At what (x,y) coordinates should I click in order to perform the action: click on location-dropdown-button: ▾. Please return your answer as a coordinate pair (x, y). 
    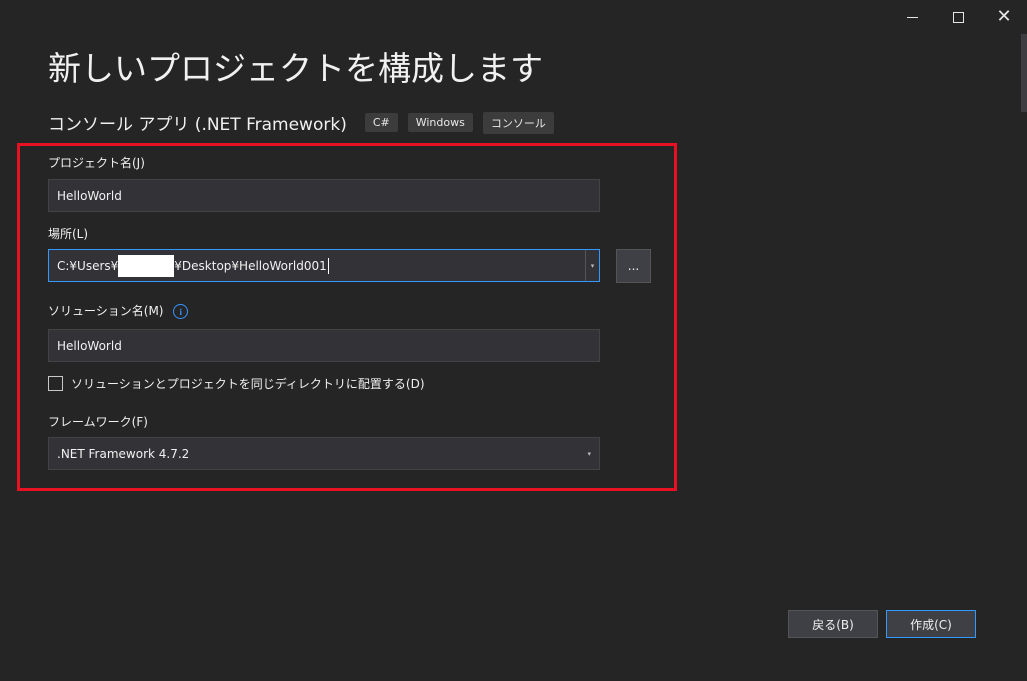
    Looking at the image, I should click on (592, 265).